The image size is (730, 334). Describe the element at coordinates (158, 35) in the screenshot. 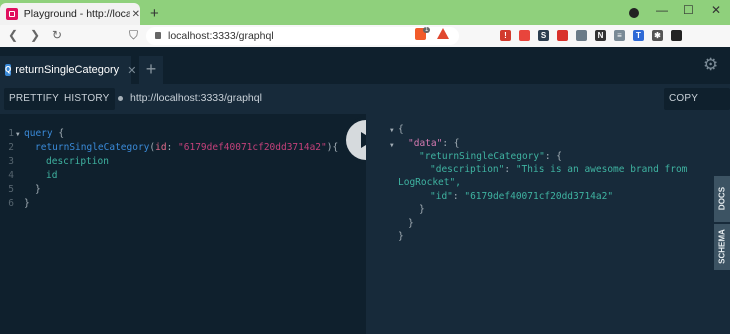

I see `lock-icon` at that location.